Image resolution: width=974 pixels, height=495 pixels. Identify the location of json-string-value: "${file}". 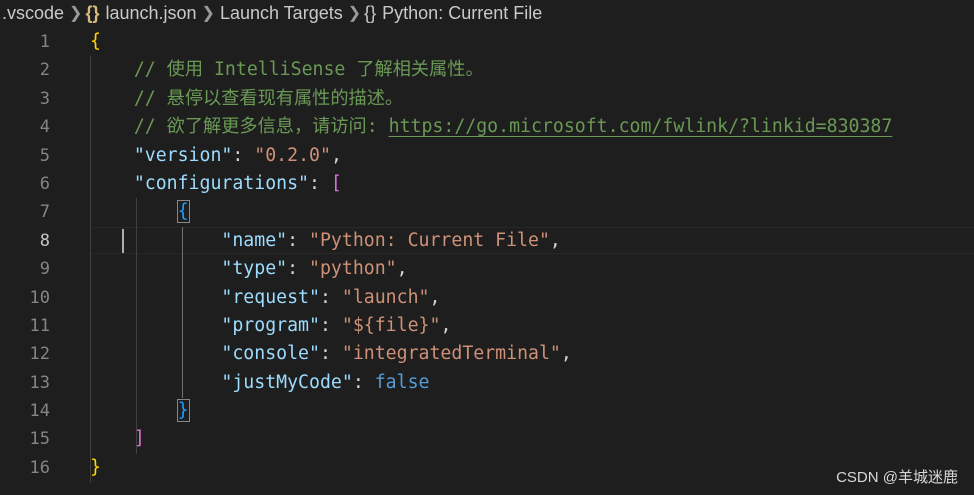
(391, 325).